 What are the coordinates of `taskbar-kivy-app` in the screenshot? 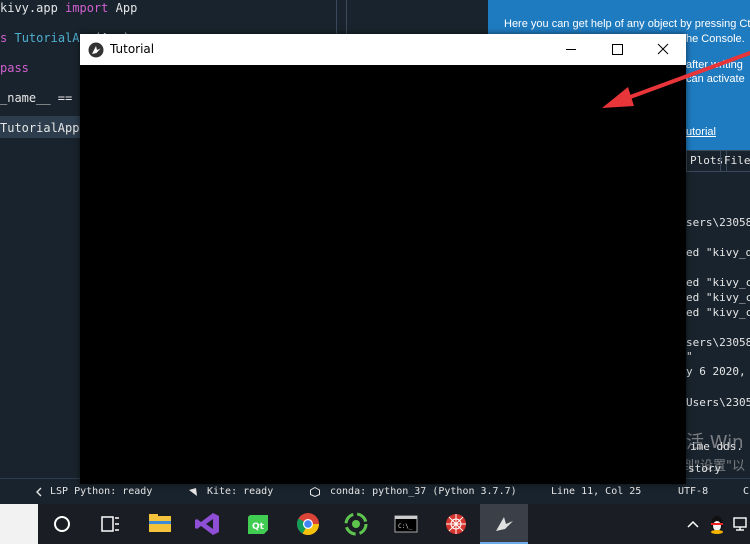 It's located at (504, 524).